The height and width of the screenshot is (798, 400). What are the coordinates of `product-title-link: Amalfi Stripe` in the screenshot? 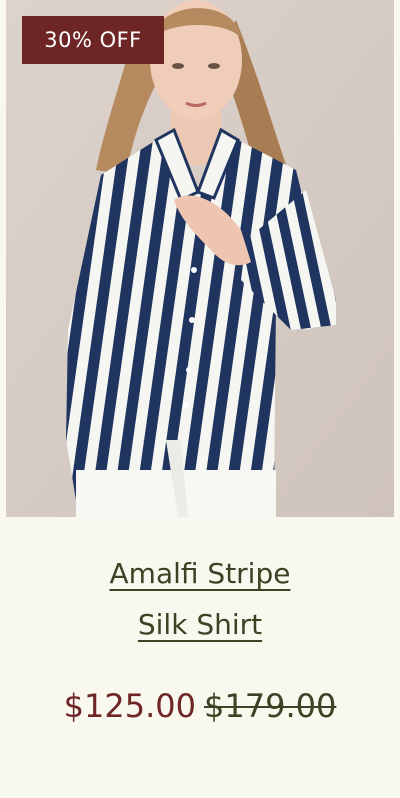 It's located at (200, 573).